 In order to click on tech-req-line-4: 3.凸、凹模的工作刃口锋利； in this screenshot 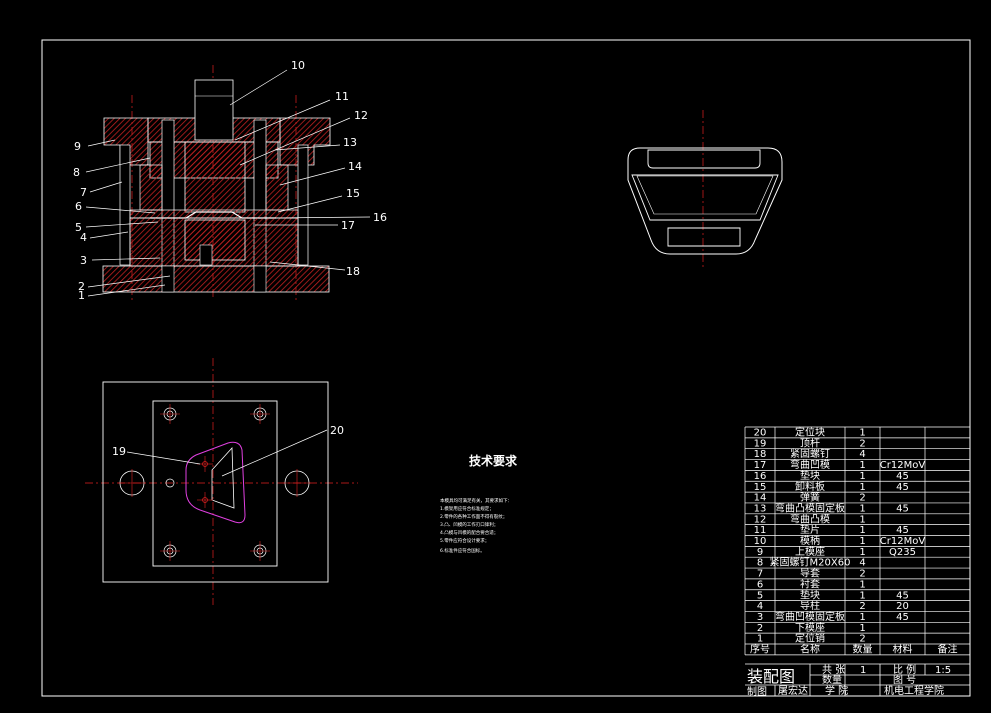, I will do `click(469, 524)`.